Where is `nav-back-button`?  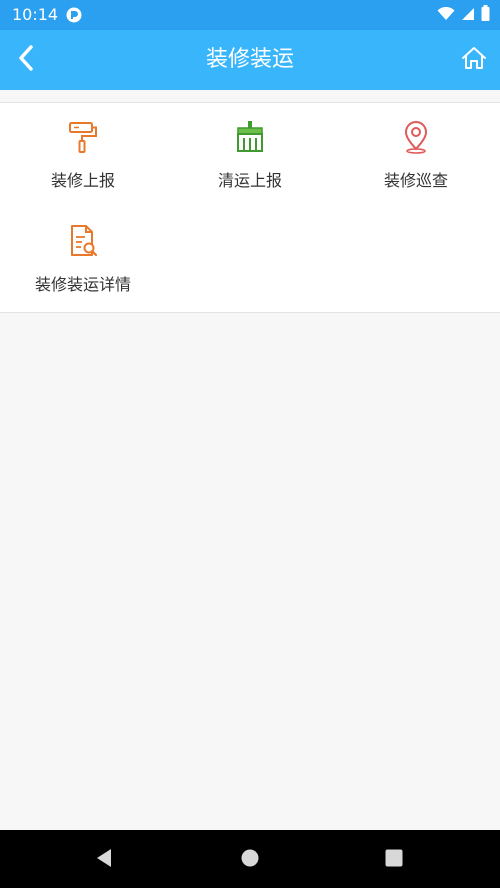 nav-back-button is located at coordinates (104, 860).